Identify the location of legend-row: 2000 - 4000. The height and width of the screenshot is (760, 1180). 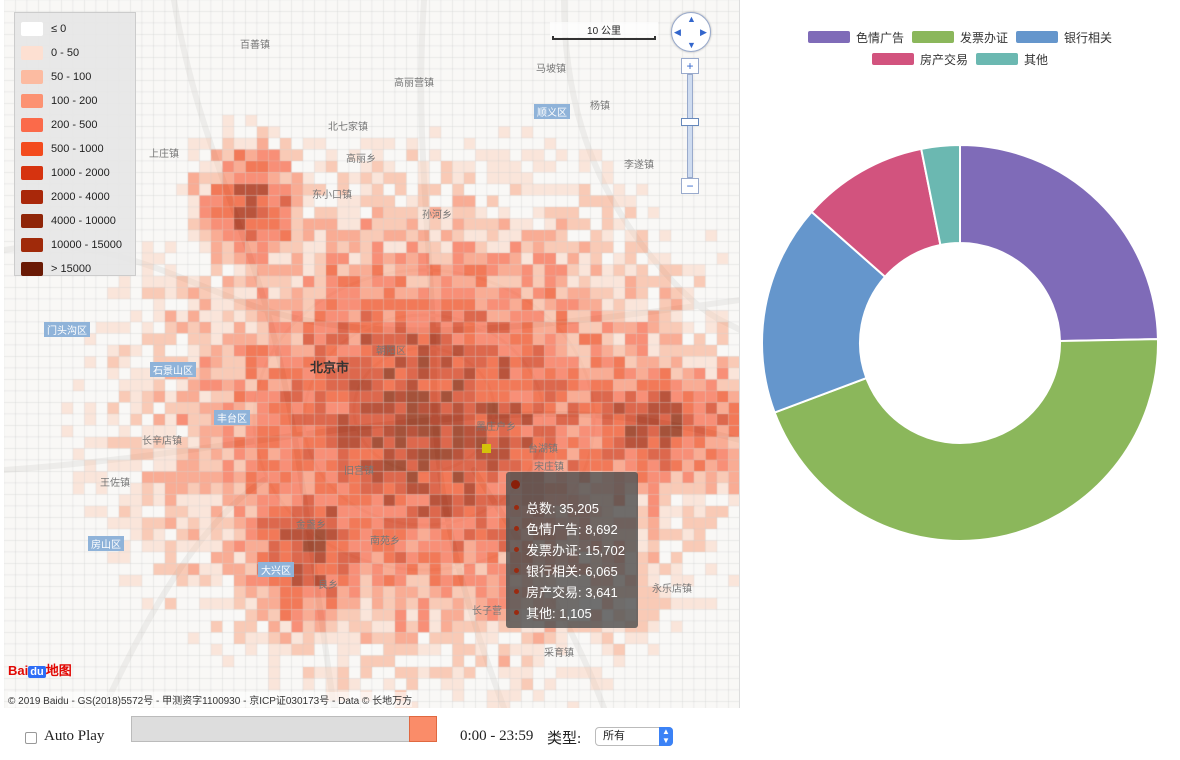
(75, 197).